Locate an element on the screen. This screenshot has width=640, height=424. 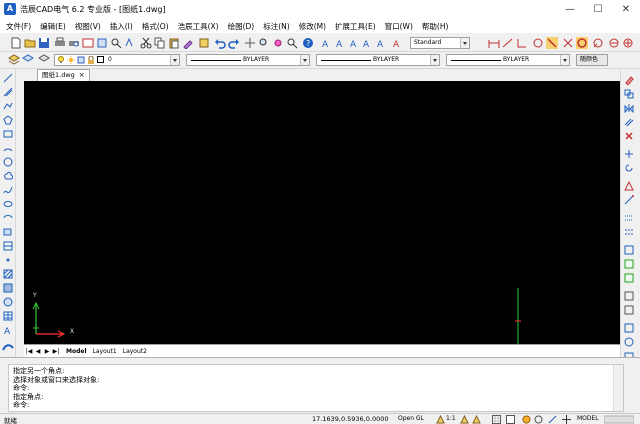
properties-icon is located at coordinates (629, 342).